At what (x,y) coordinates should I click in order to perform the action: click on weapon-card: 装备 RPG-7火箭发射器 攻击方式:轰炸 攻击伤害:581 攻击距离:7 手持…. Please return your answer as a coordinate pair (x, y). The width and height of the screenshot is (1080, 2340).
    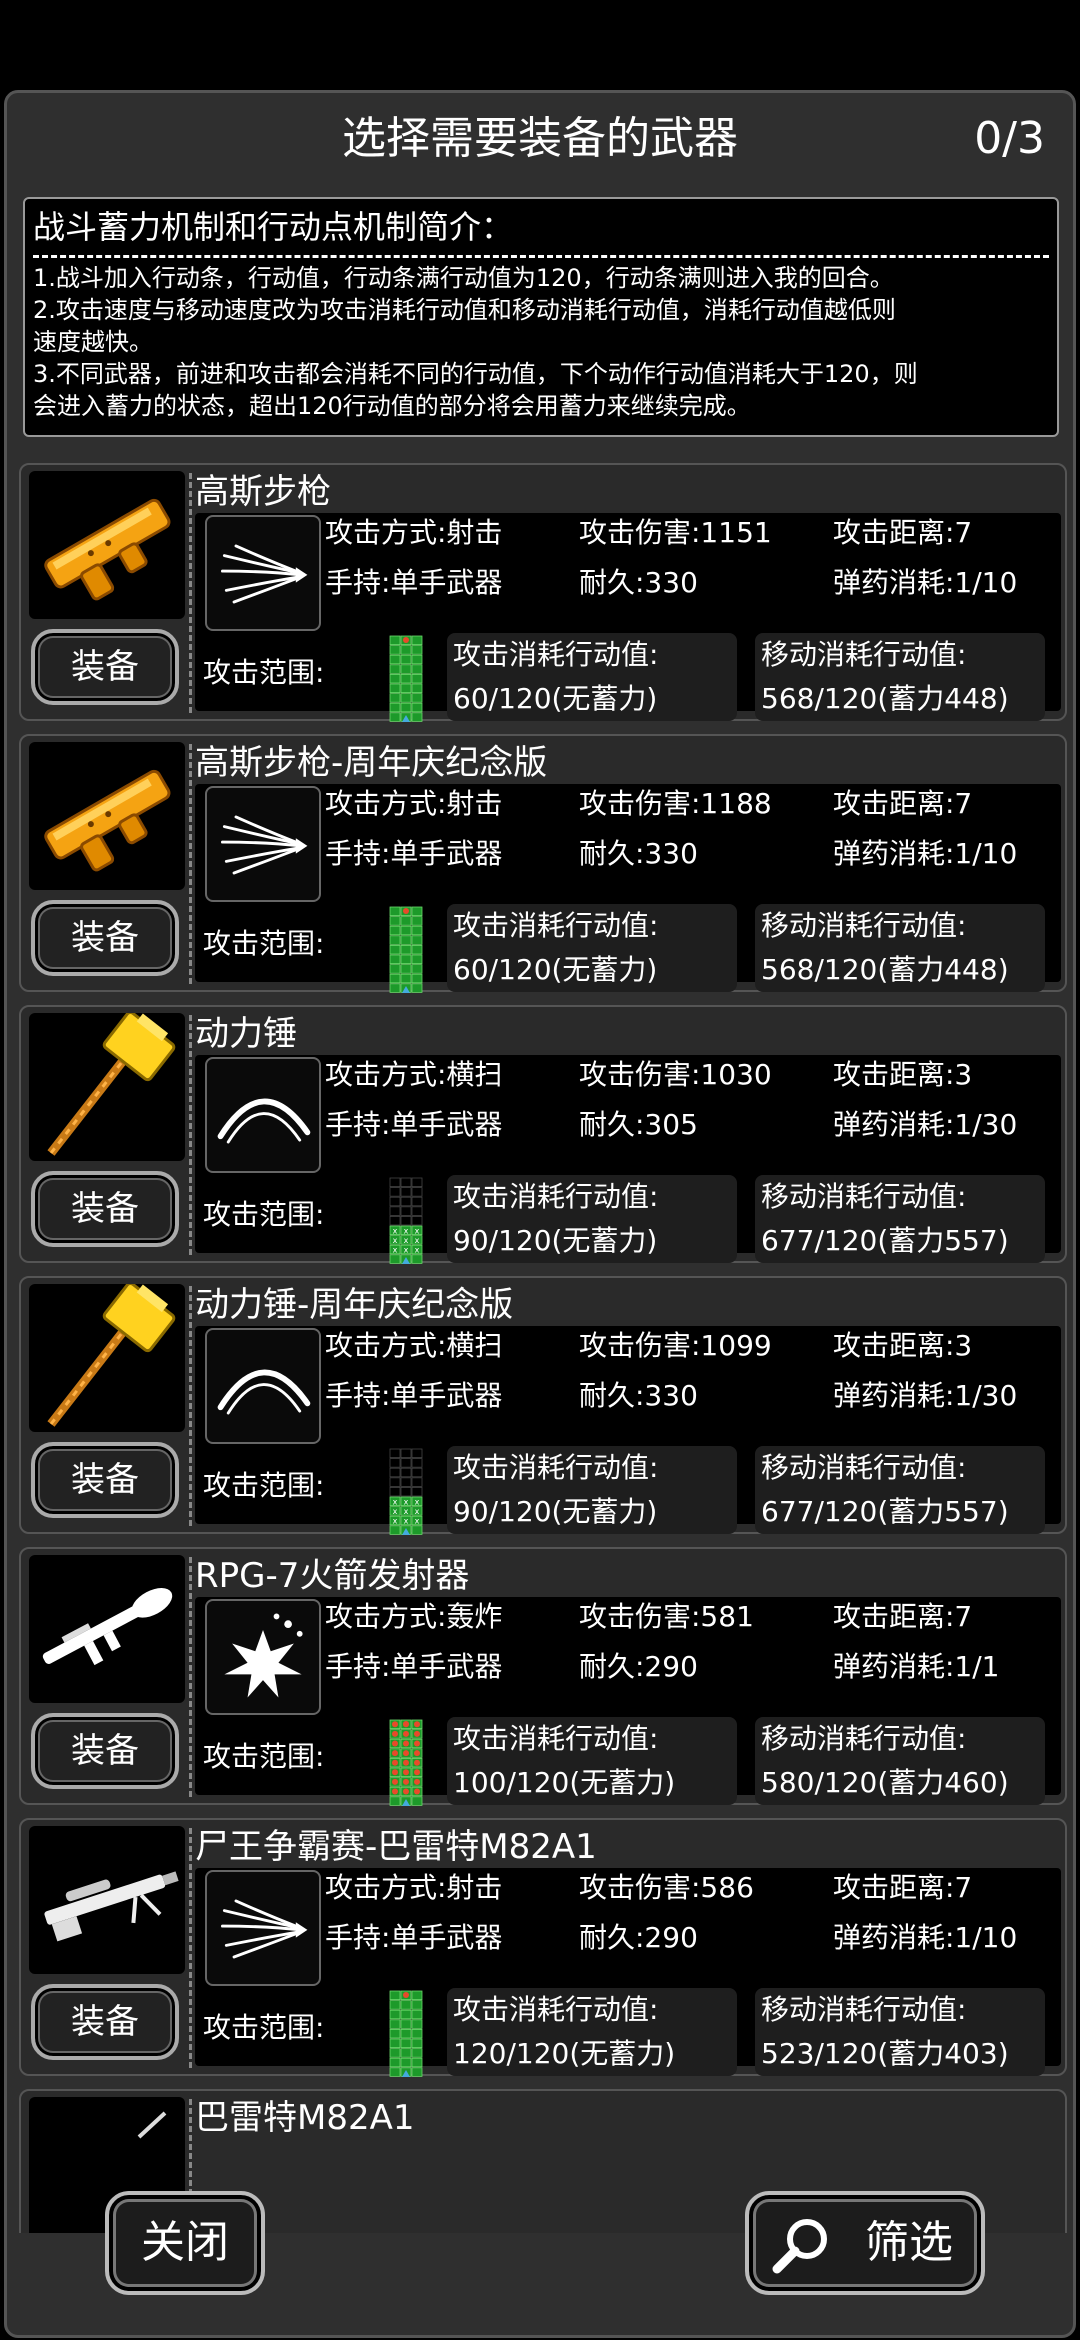
    Looking at the image, I should click on (543, 1676).